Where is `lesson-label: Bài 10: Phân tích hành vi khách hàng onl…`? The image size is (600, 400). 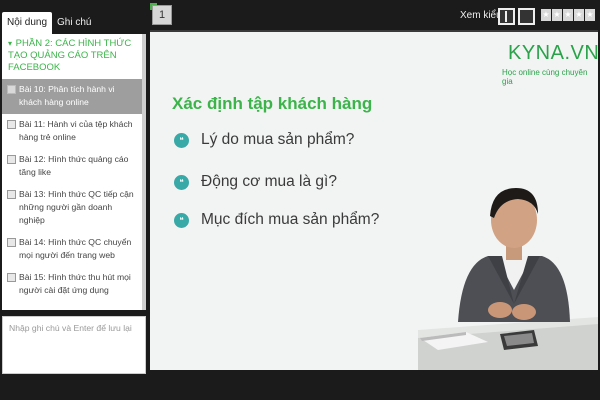 lesson-label: Bài 10: Phân tích hành vi khách hàng onl… is located at coordinates (67, 95).